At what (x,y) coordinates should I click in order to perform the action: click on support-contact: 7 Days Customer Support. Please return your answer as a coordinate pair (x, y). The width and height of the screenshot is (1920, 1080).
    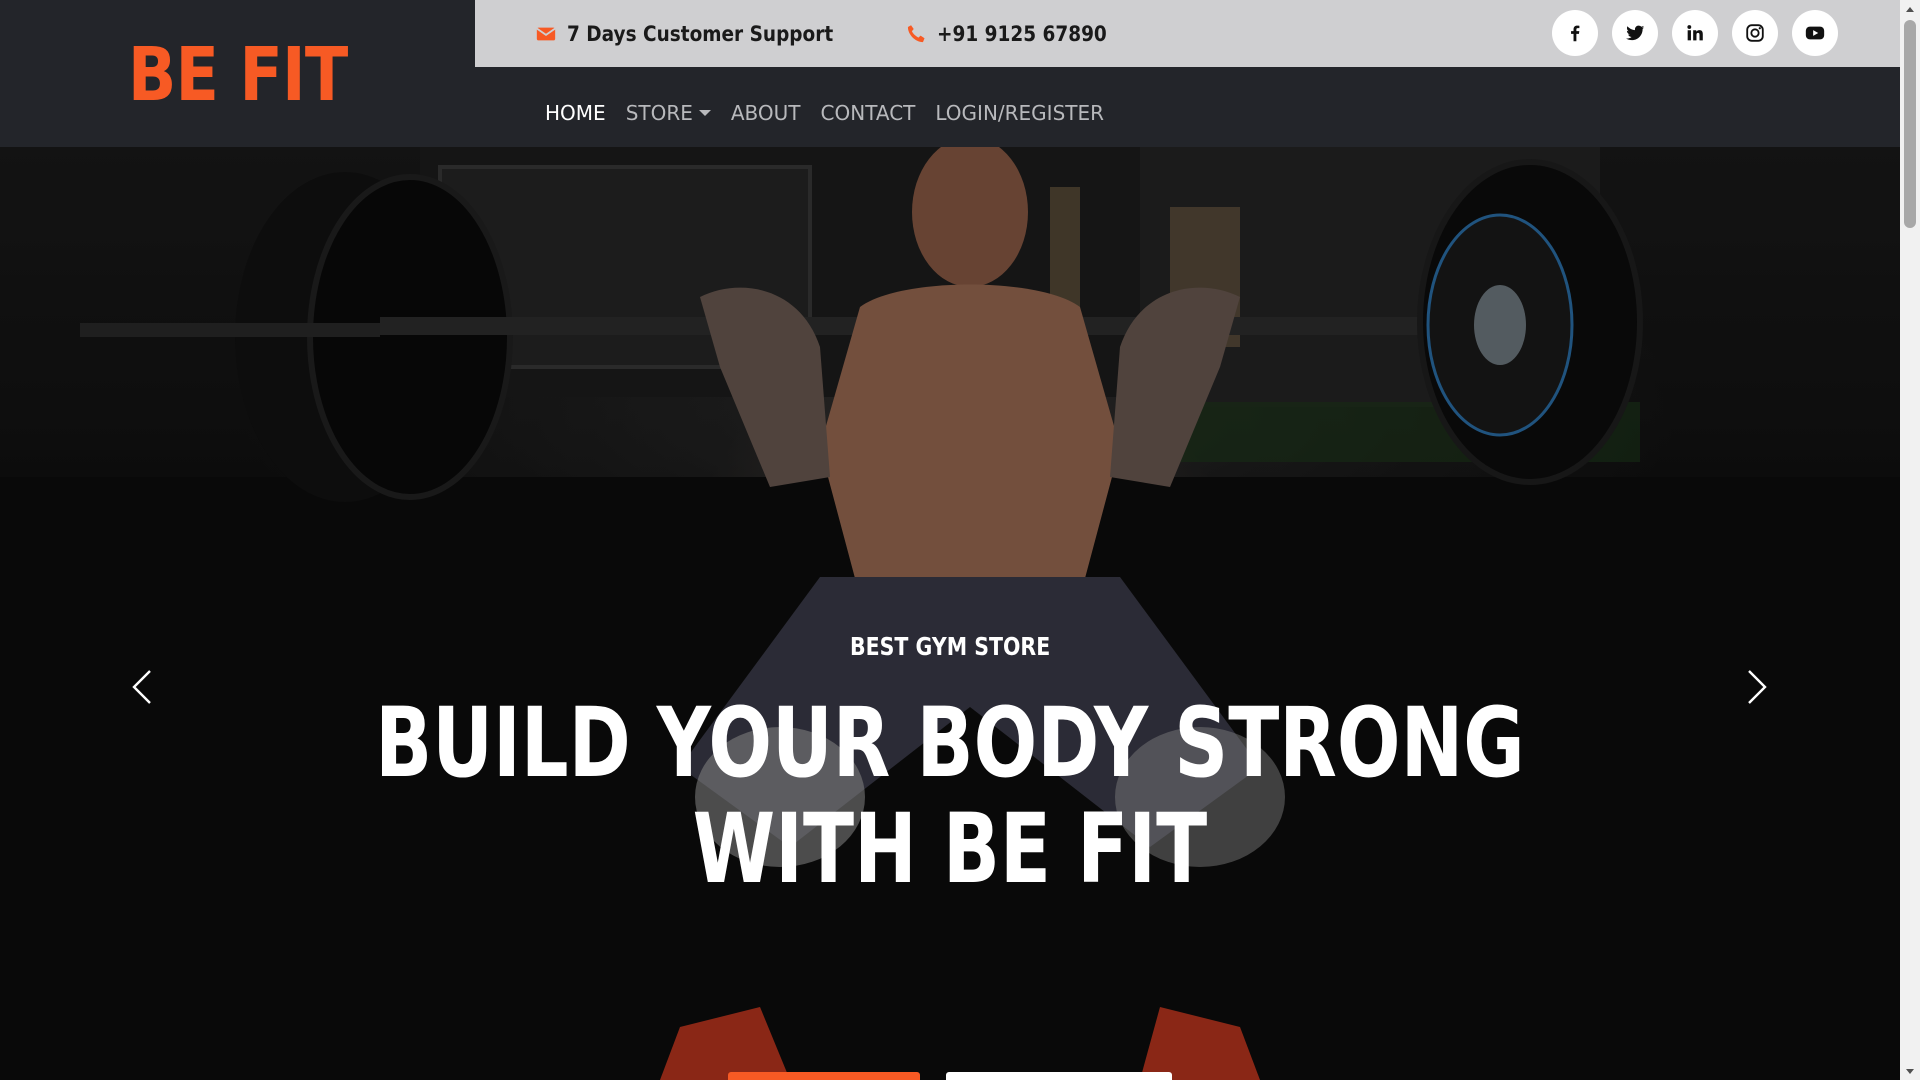
    Looking at the image, I should click on (702, 34).